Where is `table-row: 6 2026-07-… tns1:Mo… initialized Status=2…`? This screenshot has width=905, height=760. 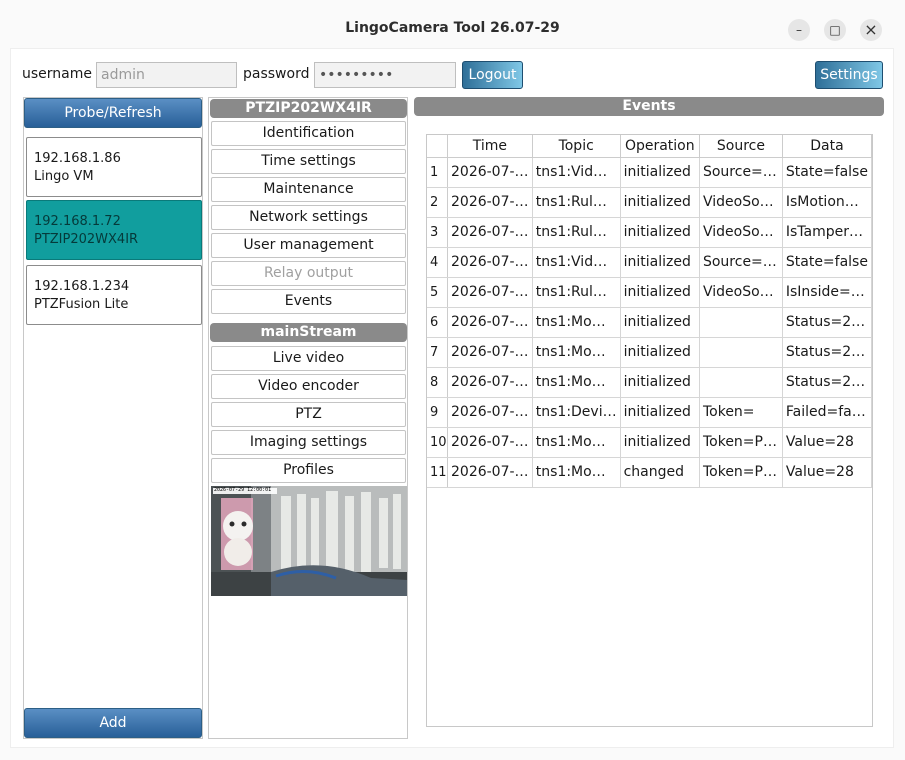 table-row: 6 2026-07-… tns1:Mo… initialized Status=2… is located at coordinates (650, 322).